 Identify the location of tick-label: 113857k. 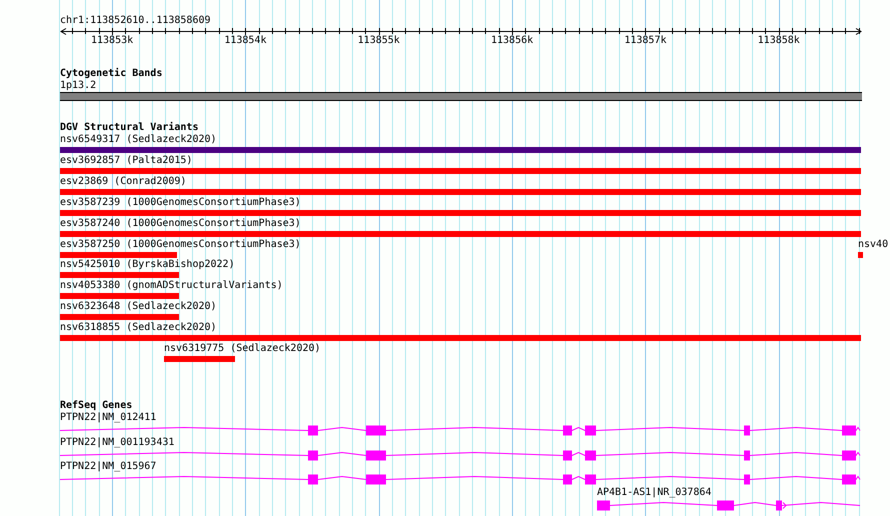
(645, 41).